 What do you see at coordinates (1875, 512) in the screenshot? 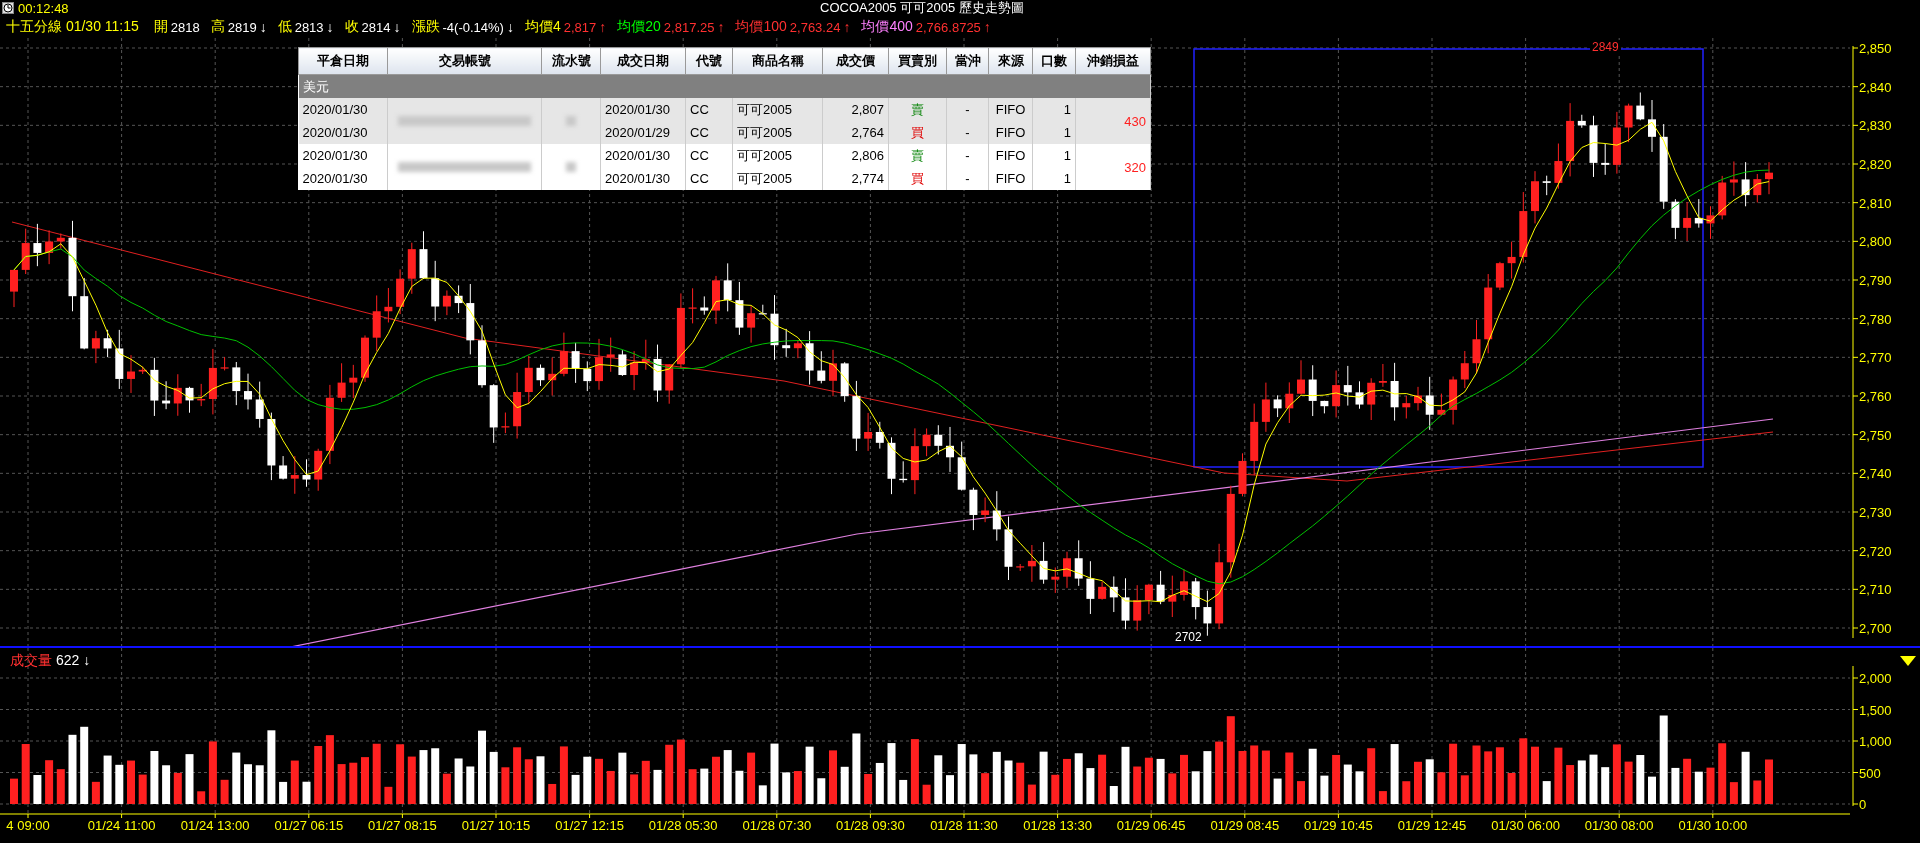
I see `price-tick-label: 2,730` at bounding box center [1875, 512].